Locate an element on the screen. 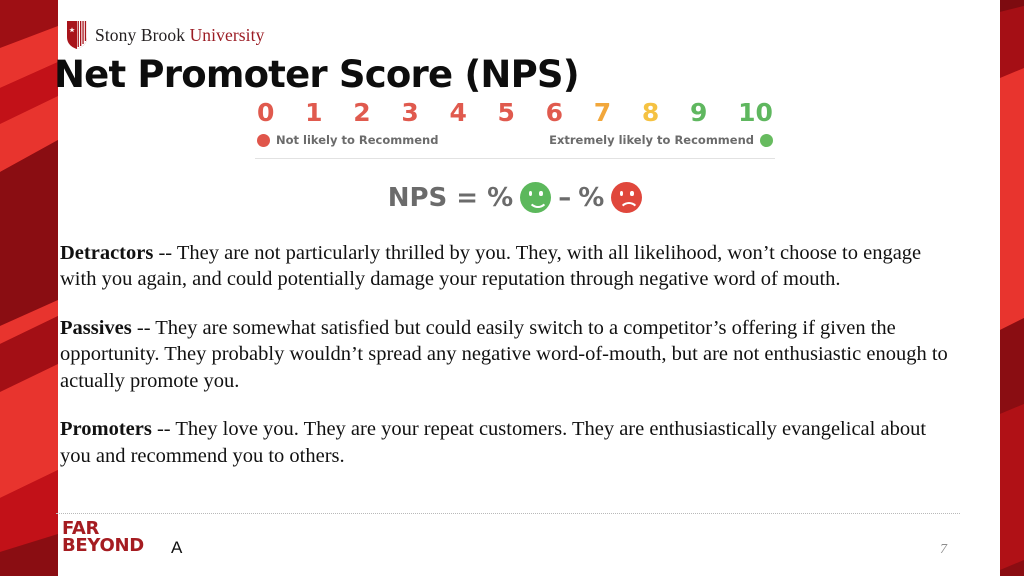 The width and height of the screenshot is (1024, 576). nps-high-label-group: Extremely likely to Recommend is located at coordinates (661, 140).